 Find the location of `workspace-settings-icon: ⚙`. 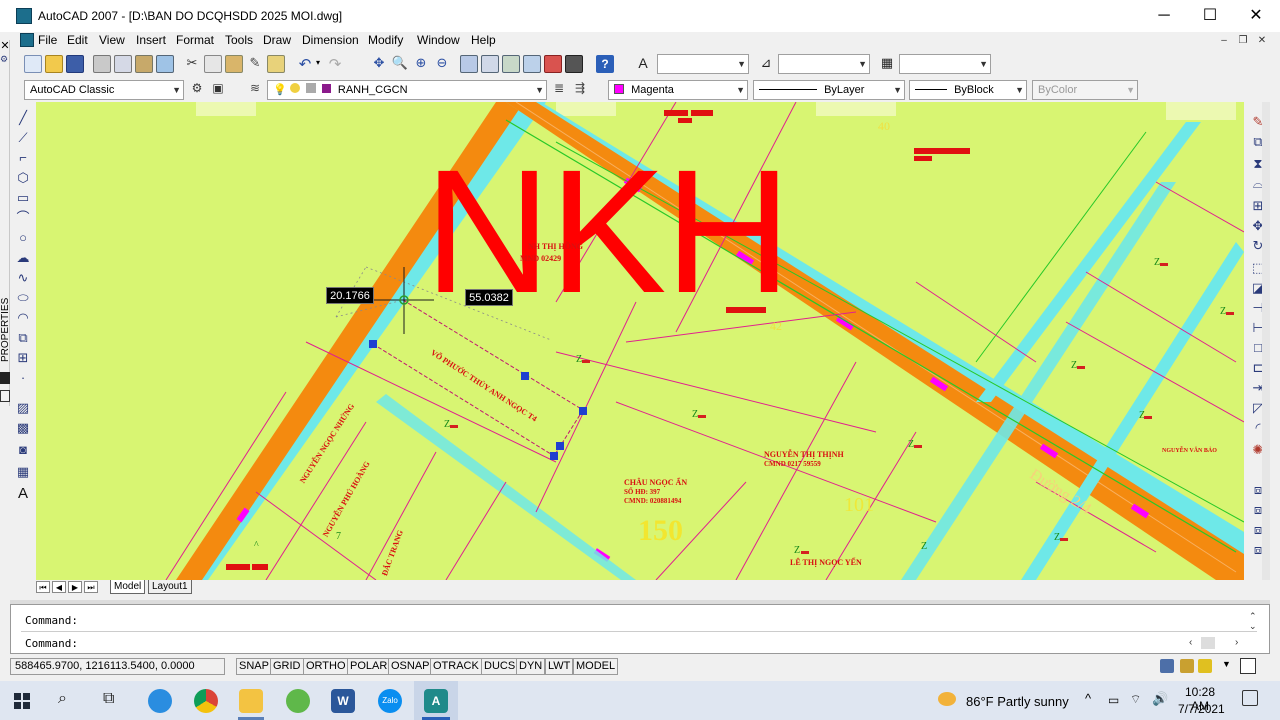

workspace-settings-icon: ⚙ is located at coordinates (197, 90).